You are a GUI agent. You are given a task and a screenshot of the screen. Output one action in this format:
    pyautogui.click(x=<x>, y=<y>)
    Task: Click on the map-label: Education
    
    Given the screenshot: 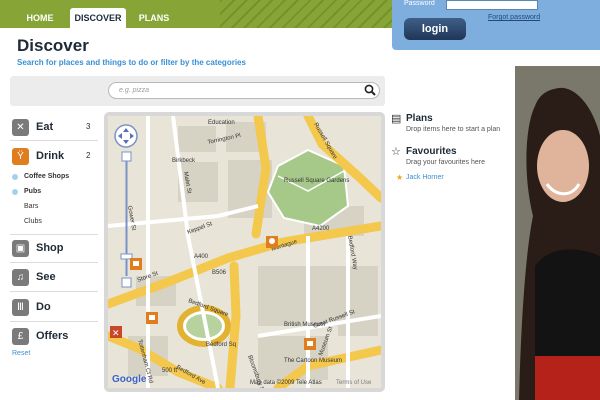 What is the action you would take?
    pyautogui.click(x=221, y=123)
    